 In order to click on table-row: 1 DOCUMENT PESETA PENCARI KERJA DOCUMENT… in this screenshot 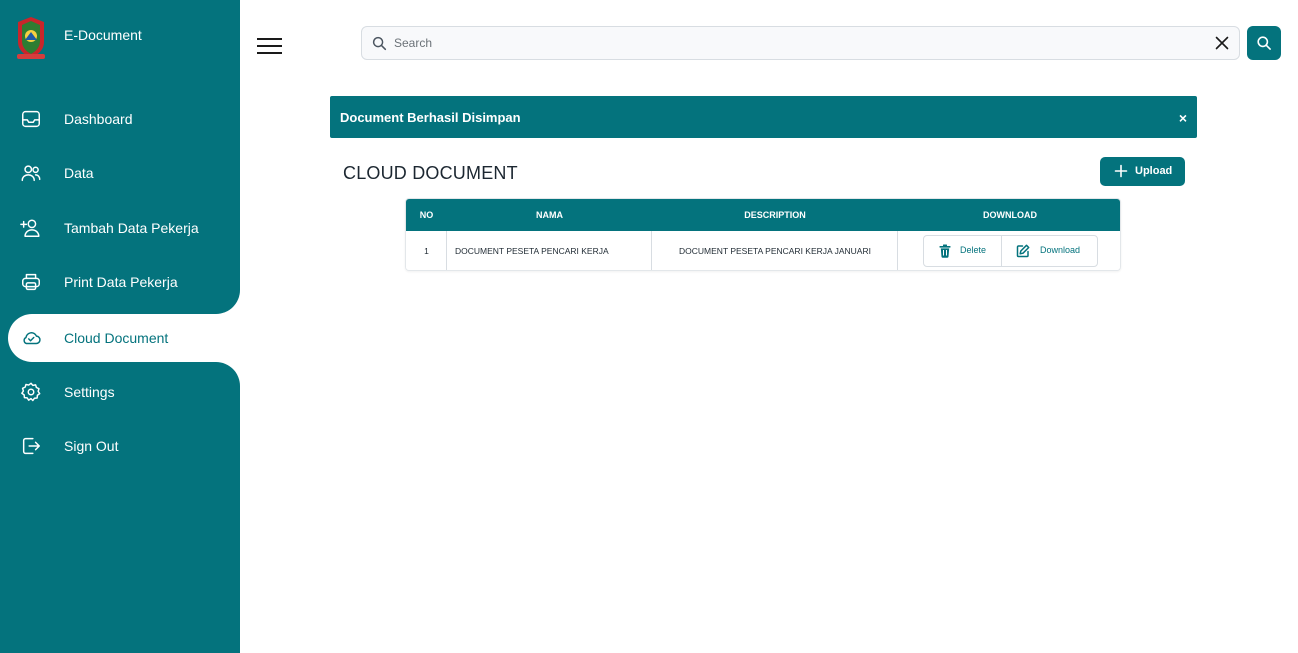, I will do `click(763, 250)`.